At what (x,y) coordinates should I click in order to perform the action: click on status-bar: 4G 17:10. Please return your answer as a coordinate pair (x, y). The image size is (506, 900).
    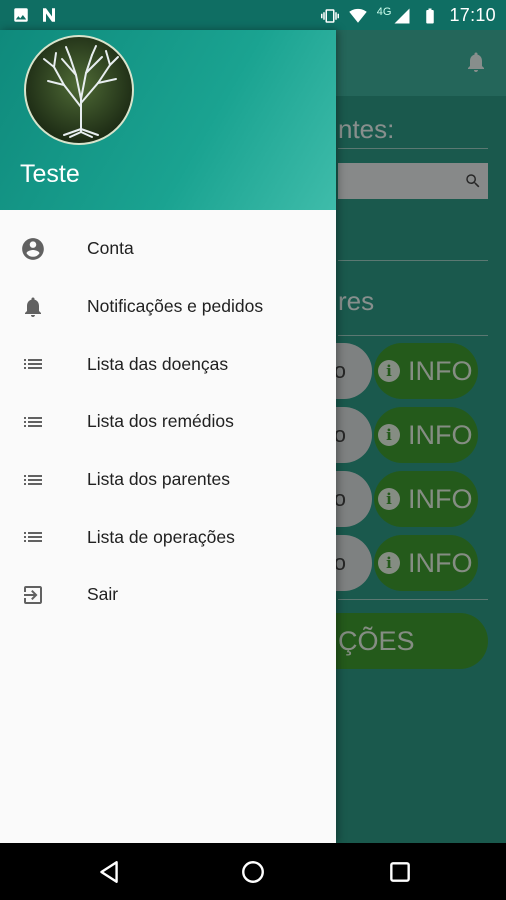
    Looking at the image, I should click on (253, 15).